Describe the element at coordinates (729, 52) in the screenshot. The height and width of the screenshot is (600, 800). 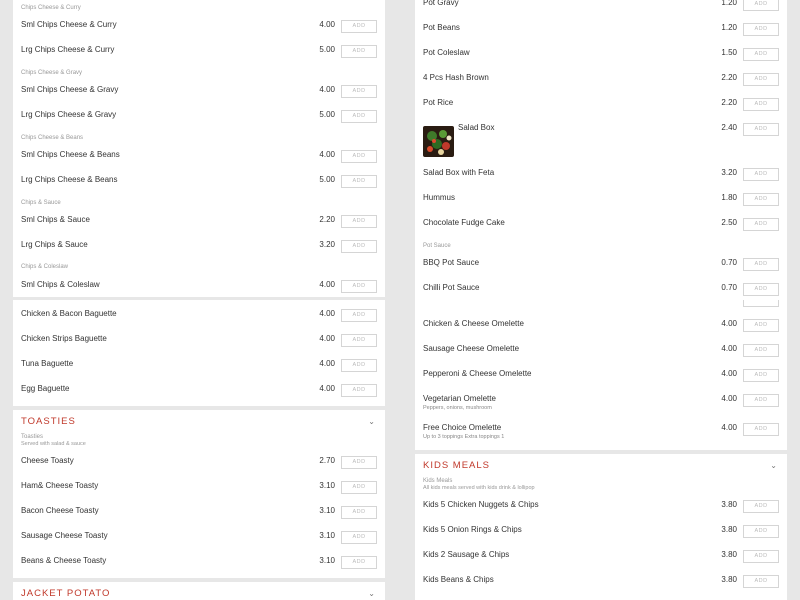
I see `item-price: 1.50` at that location.